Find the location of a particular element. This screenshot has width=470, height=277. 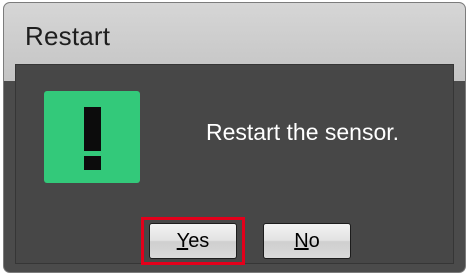

yes-label-rest: es is located at coordinates (199, 241).